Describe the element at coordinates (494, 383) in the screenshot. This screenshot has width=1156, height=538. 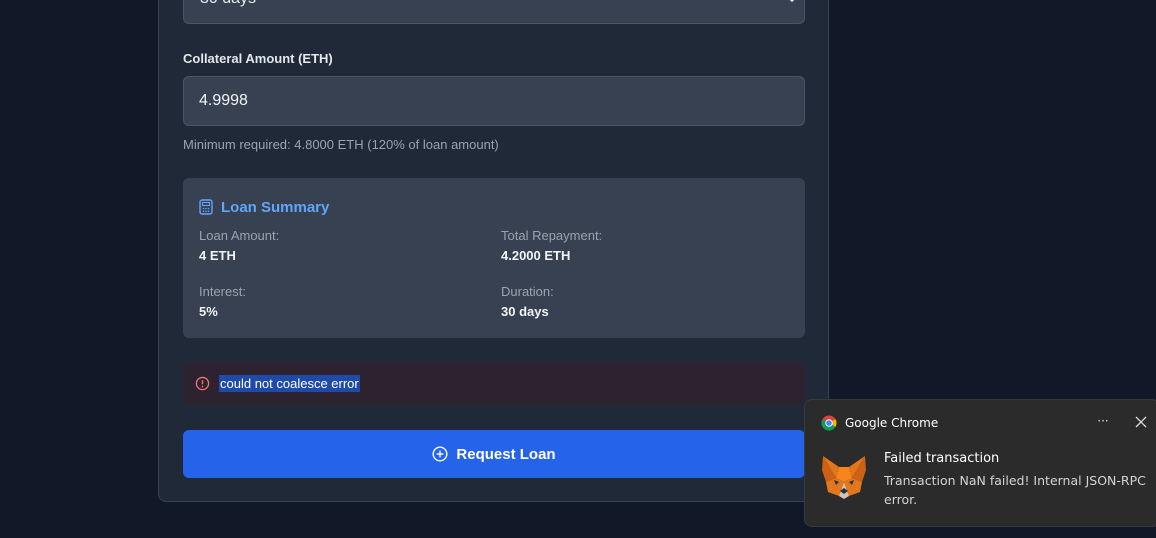
I see `error-alert: could not coalesce error` at that location.